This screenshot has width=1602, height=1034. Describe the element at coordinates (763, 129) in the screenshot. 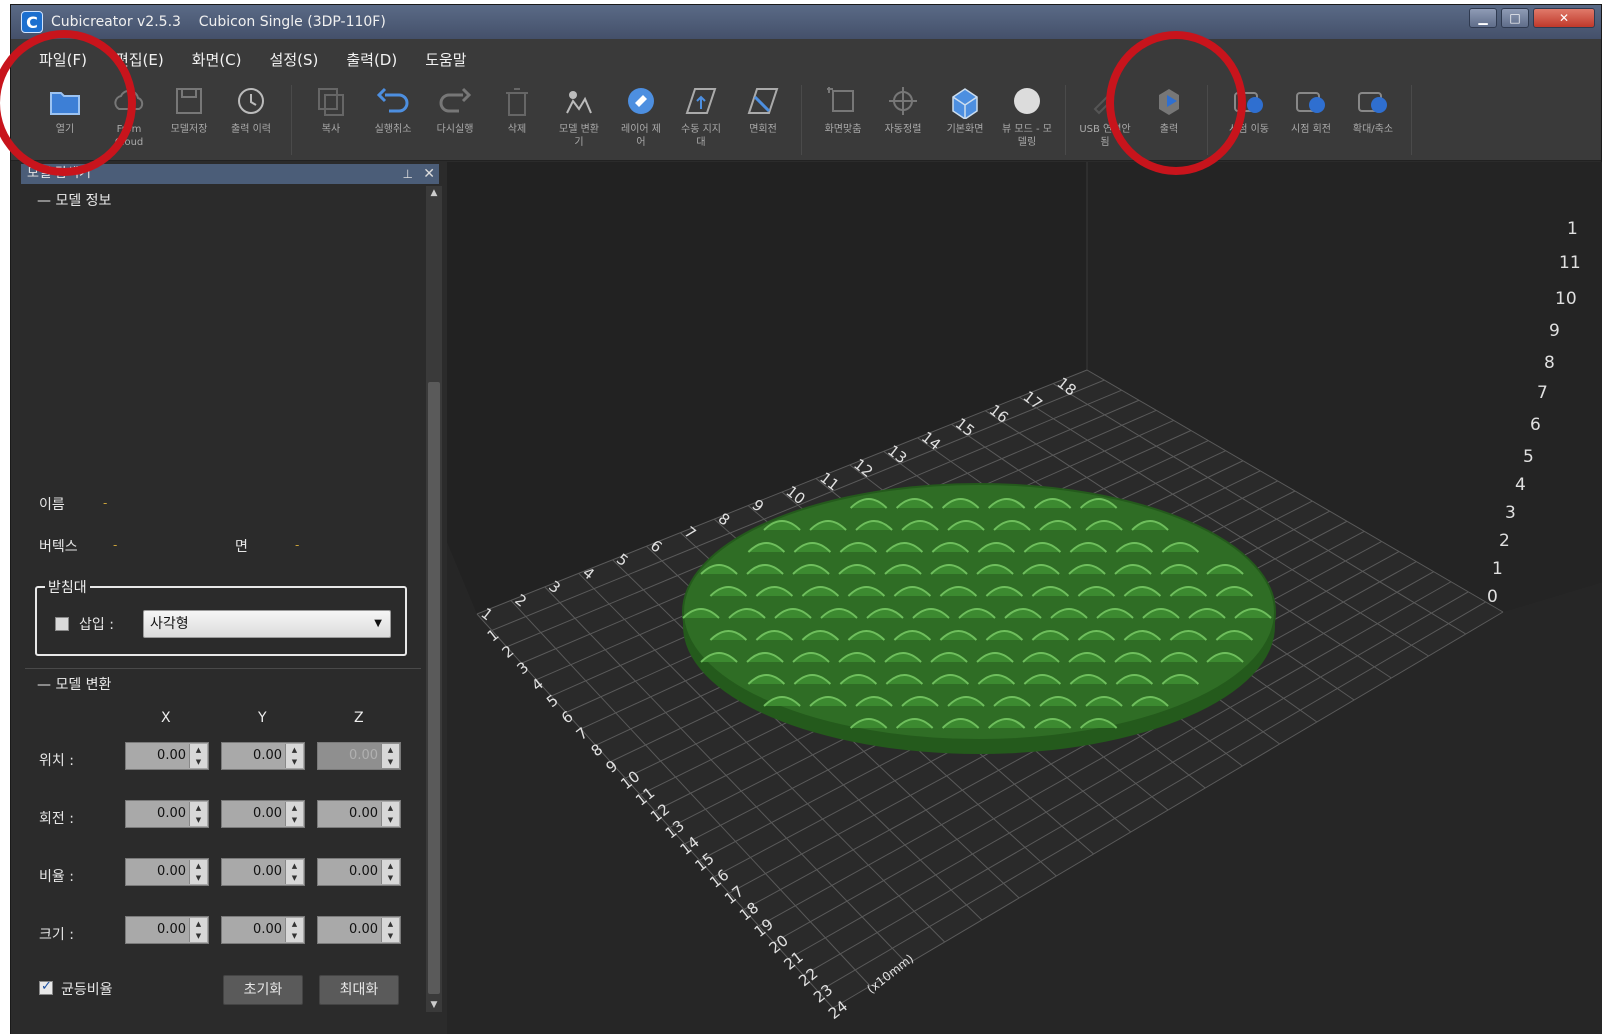

I see `toolbar-label: 면회전` at that location.